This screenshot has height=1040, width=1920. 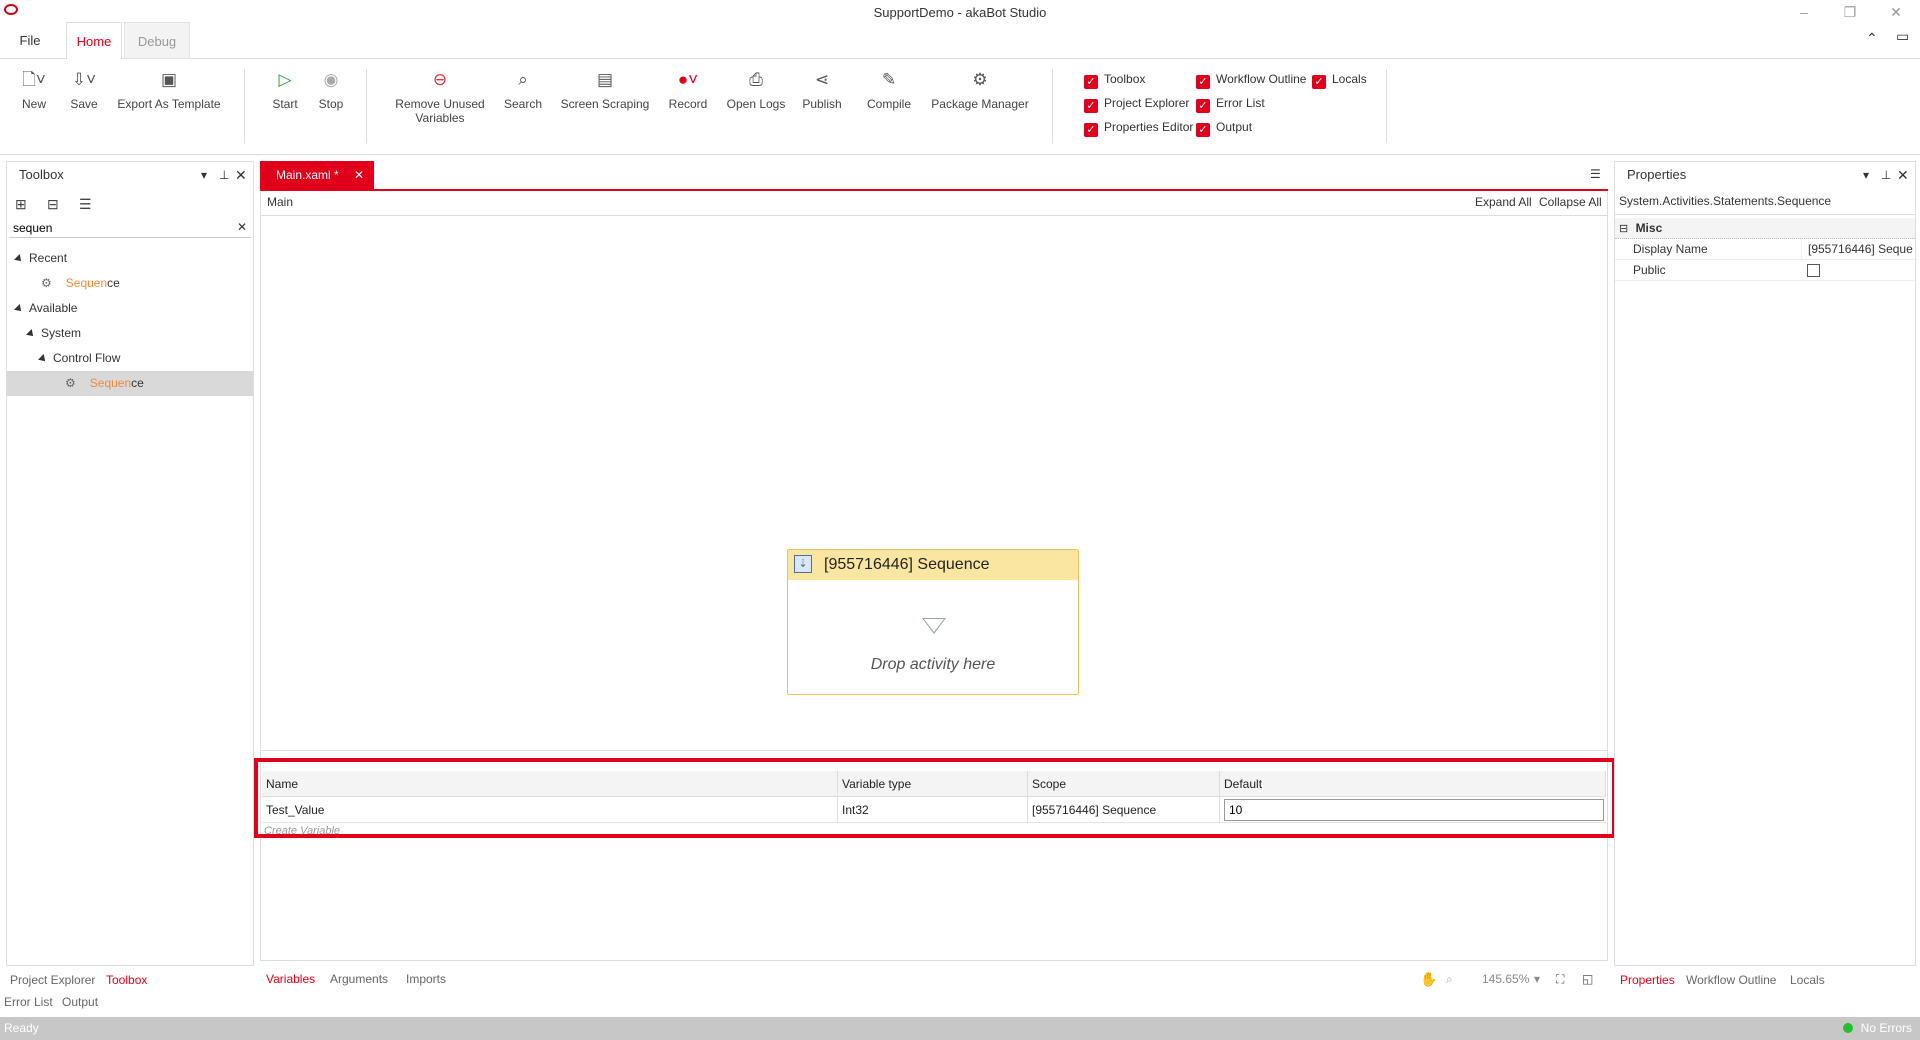 I want to click on open-logs-button: ⎙ Open Logs, so click(x=756, y=90).